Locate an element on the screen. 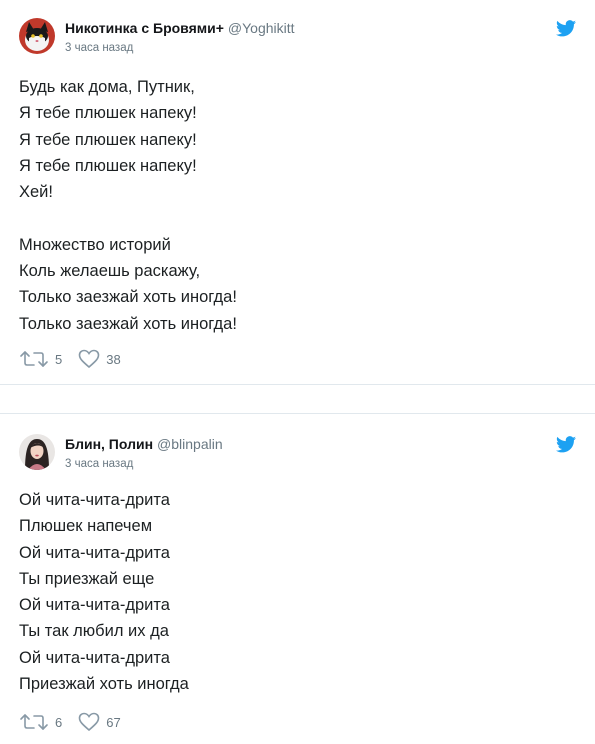  author-name: Блин, Полин @blinpalin is located at coordinates (144, 444).